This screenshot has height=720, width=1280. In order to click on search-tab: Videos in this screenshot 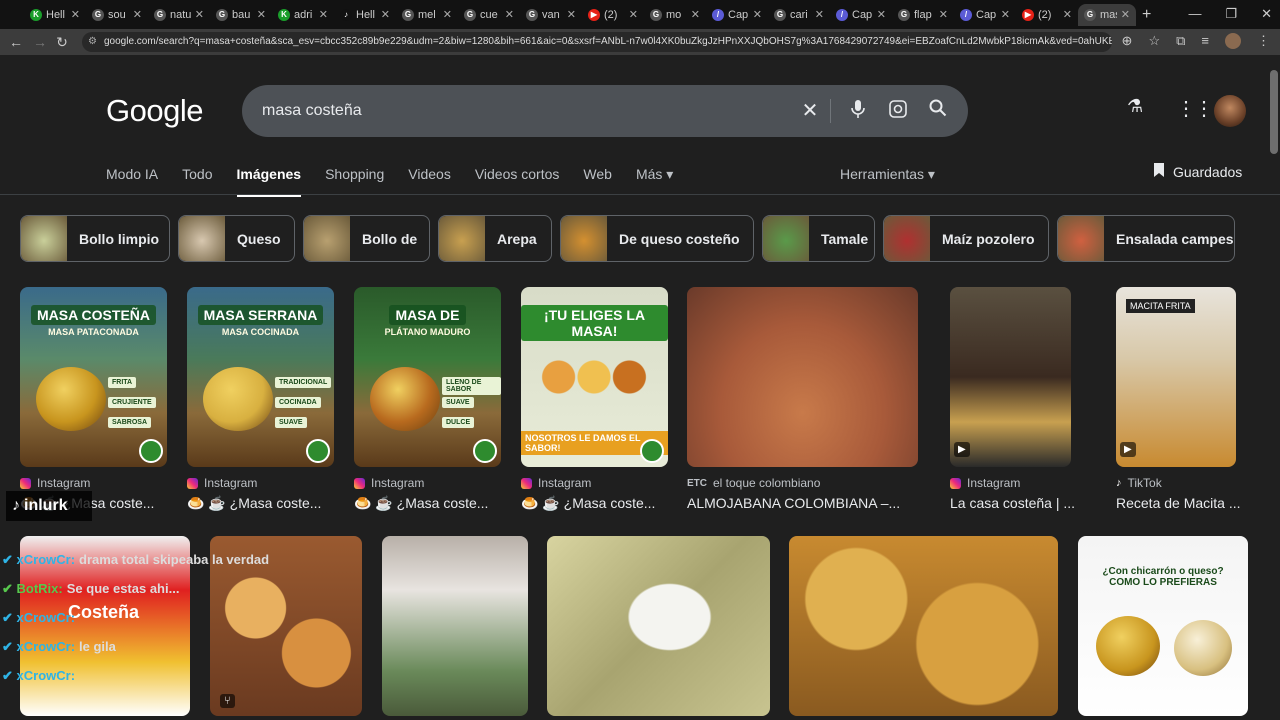, I will do `click(429, 181)`.